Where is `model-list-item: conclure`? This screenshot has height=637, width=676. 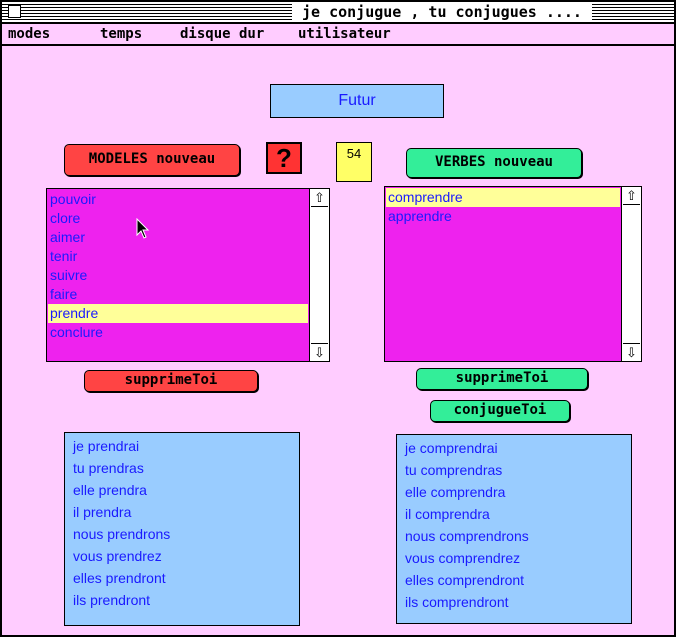 model-list-item: conclure is located at coordinates (178, 332).